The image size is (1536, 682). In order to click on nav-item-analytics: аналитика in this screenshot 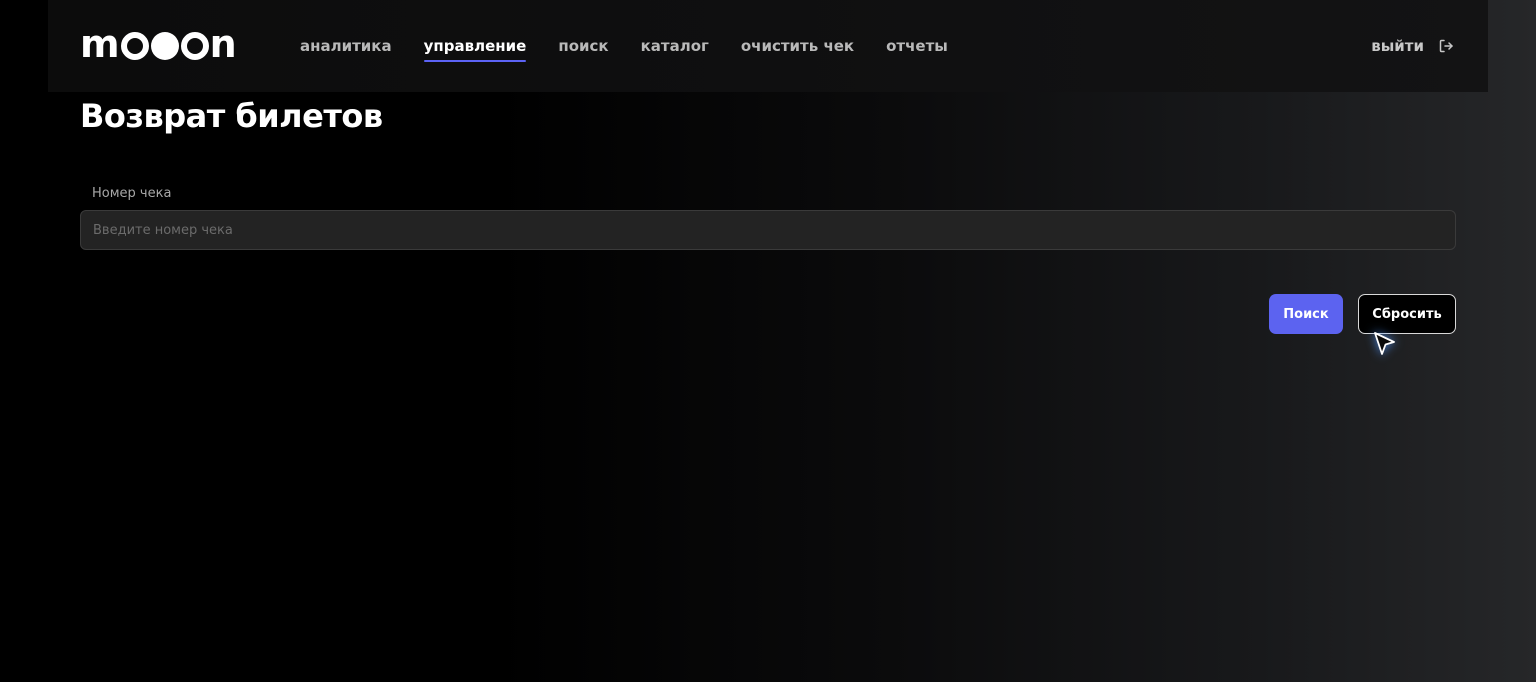, I will do `click(346, 27)`.